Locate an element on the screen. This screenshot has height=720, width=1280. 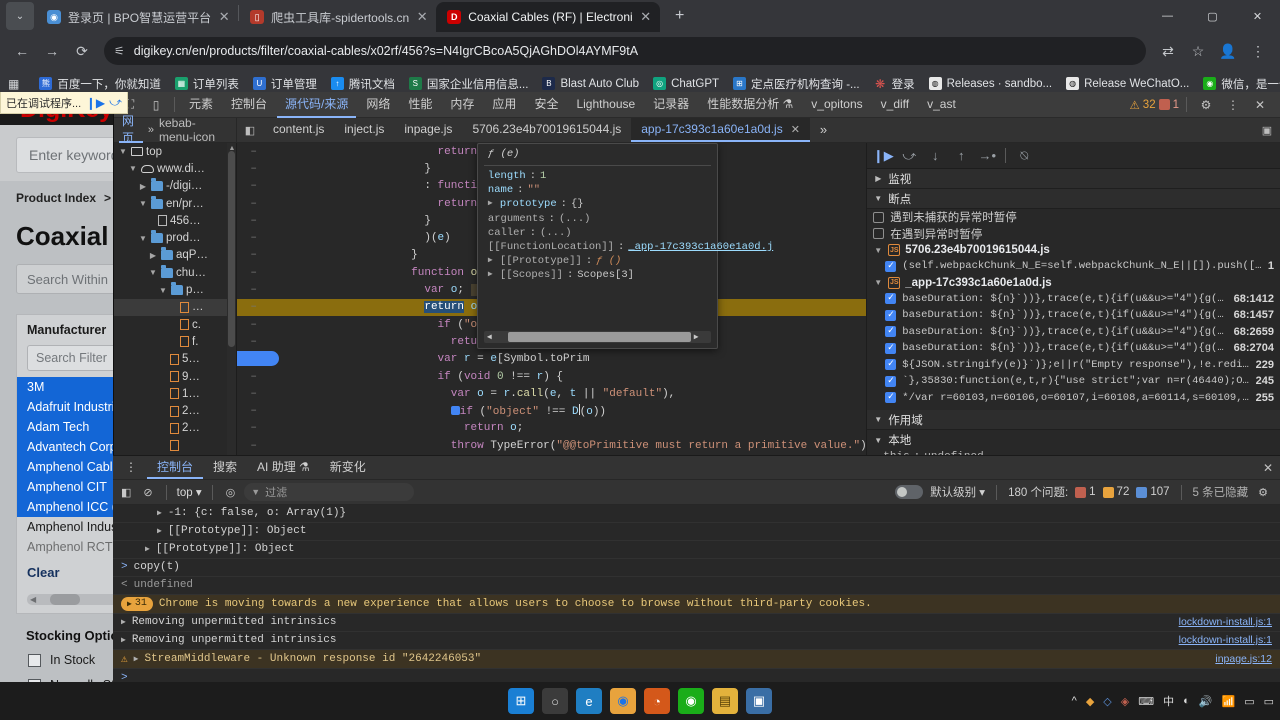
console-source-link: lockdown-install.js:1 is located at coordinates (1225, 640).